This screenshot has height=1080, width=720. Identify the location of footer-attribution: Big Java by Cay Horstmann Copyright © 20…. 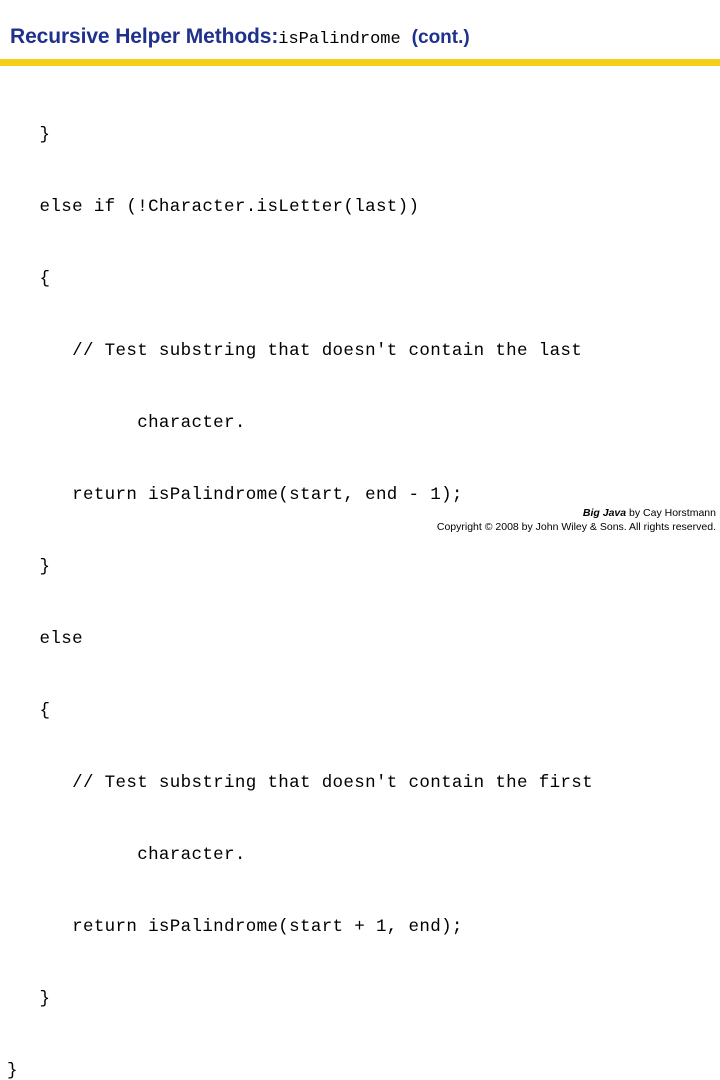
(576, 520).